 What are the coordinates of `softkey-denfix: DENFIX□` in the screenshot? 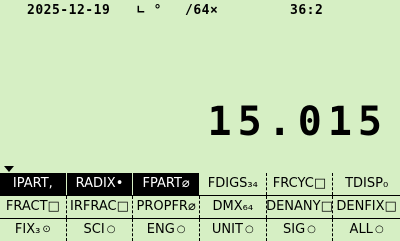 It's located at (366, 207).